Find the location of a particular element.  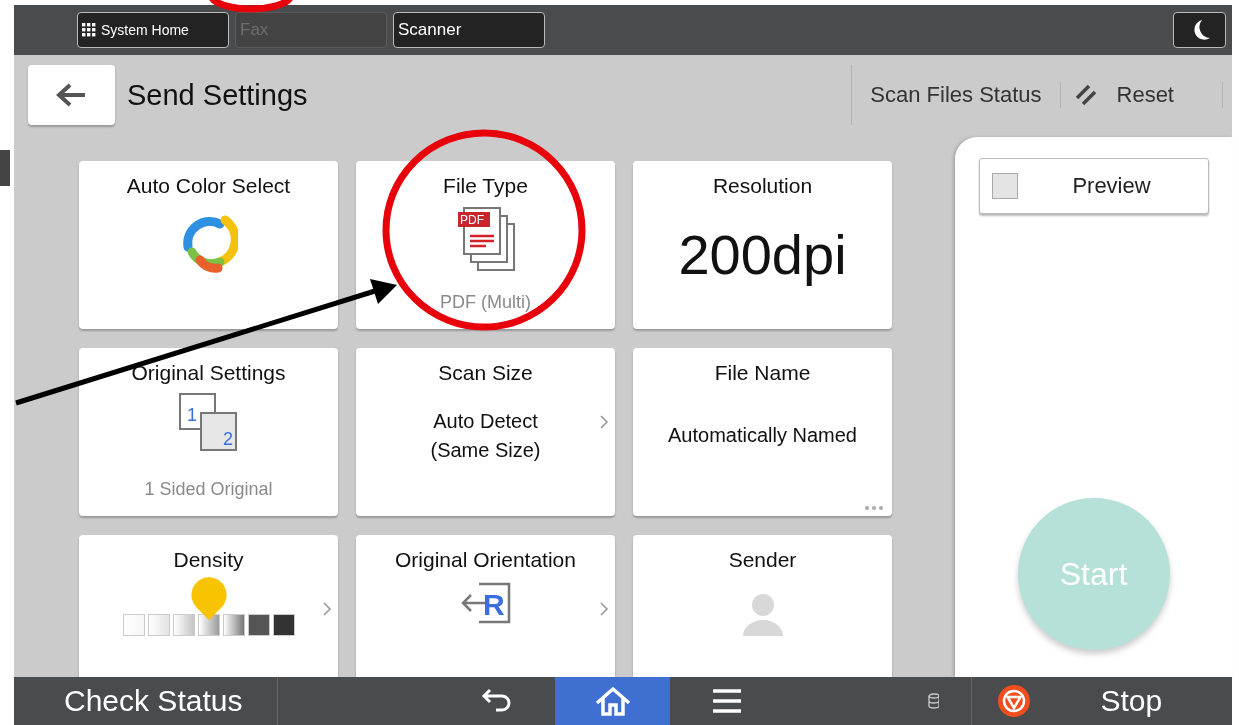

page-title: Send Settings is located at coordinates (217, 95).